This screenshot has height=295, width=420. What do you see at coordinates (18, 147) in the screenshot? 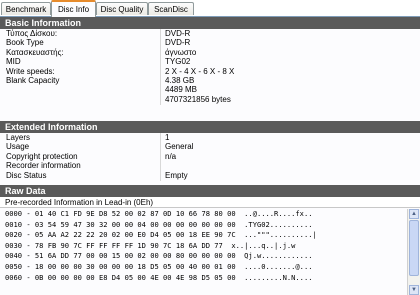
I see `info-label: Usage` at bounding box center [18, 147].